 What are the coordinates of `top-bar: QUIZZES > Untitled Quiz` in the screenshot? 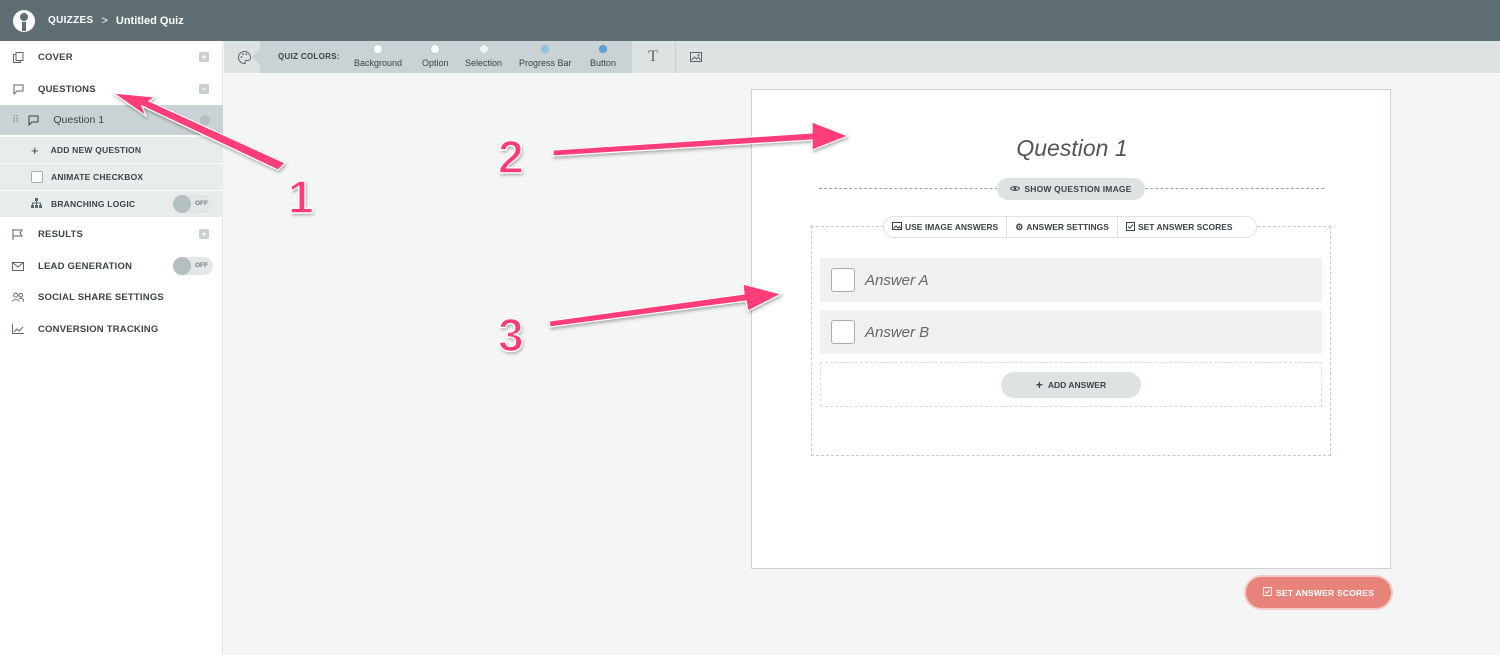 It's located at (750, 20).